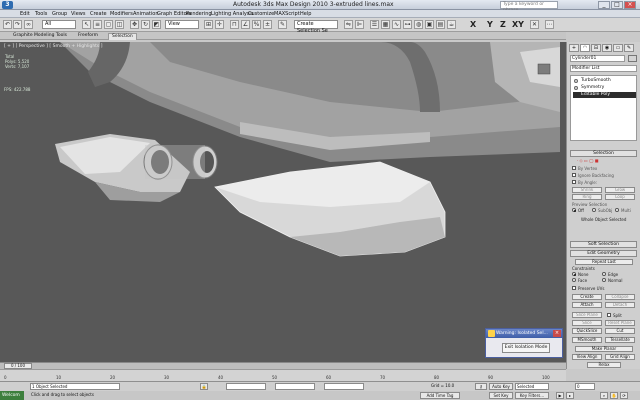 The height and width of the screenshot is (400, 640). I want to click on render-setup-icon: ▣, so click(429, 24).